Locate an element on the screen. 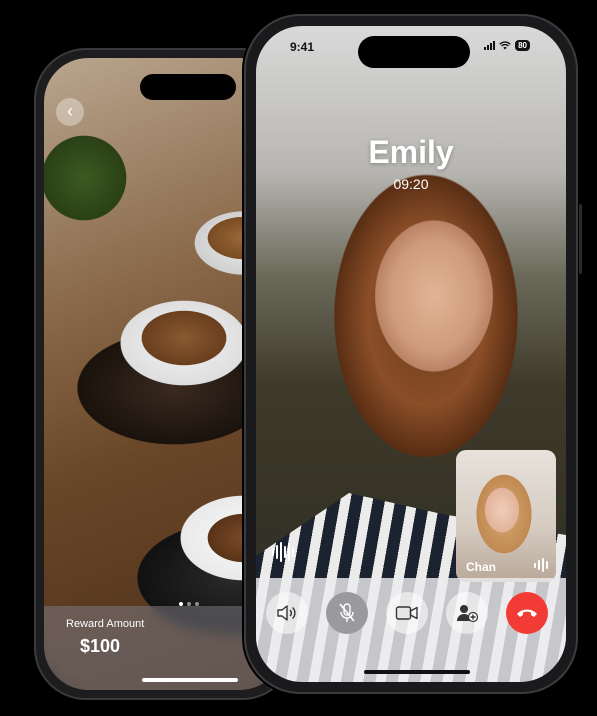  power-button is located at coordinates (580, 239).